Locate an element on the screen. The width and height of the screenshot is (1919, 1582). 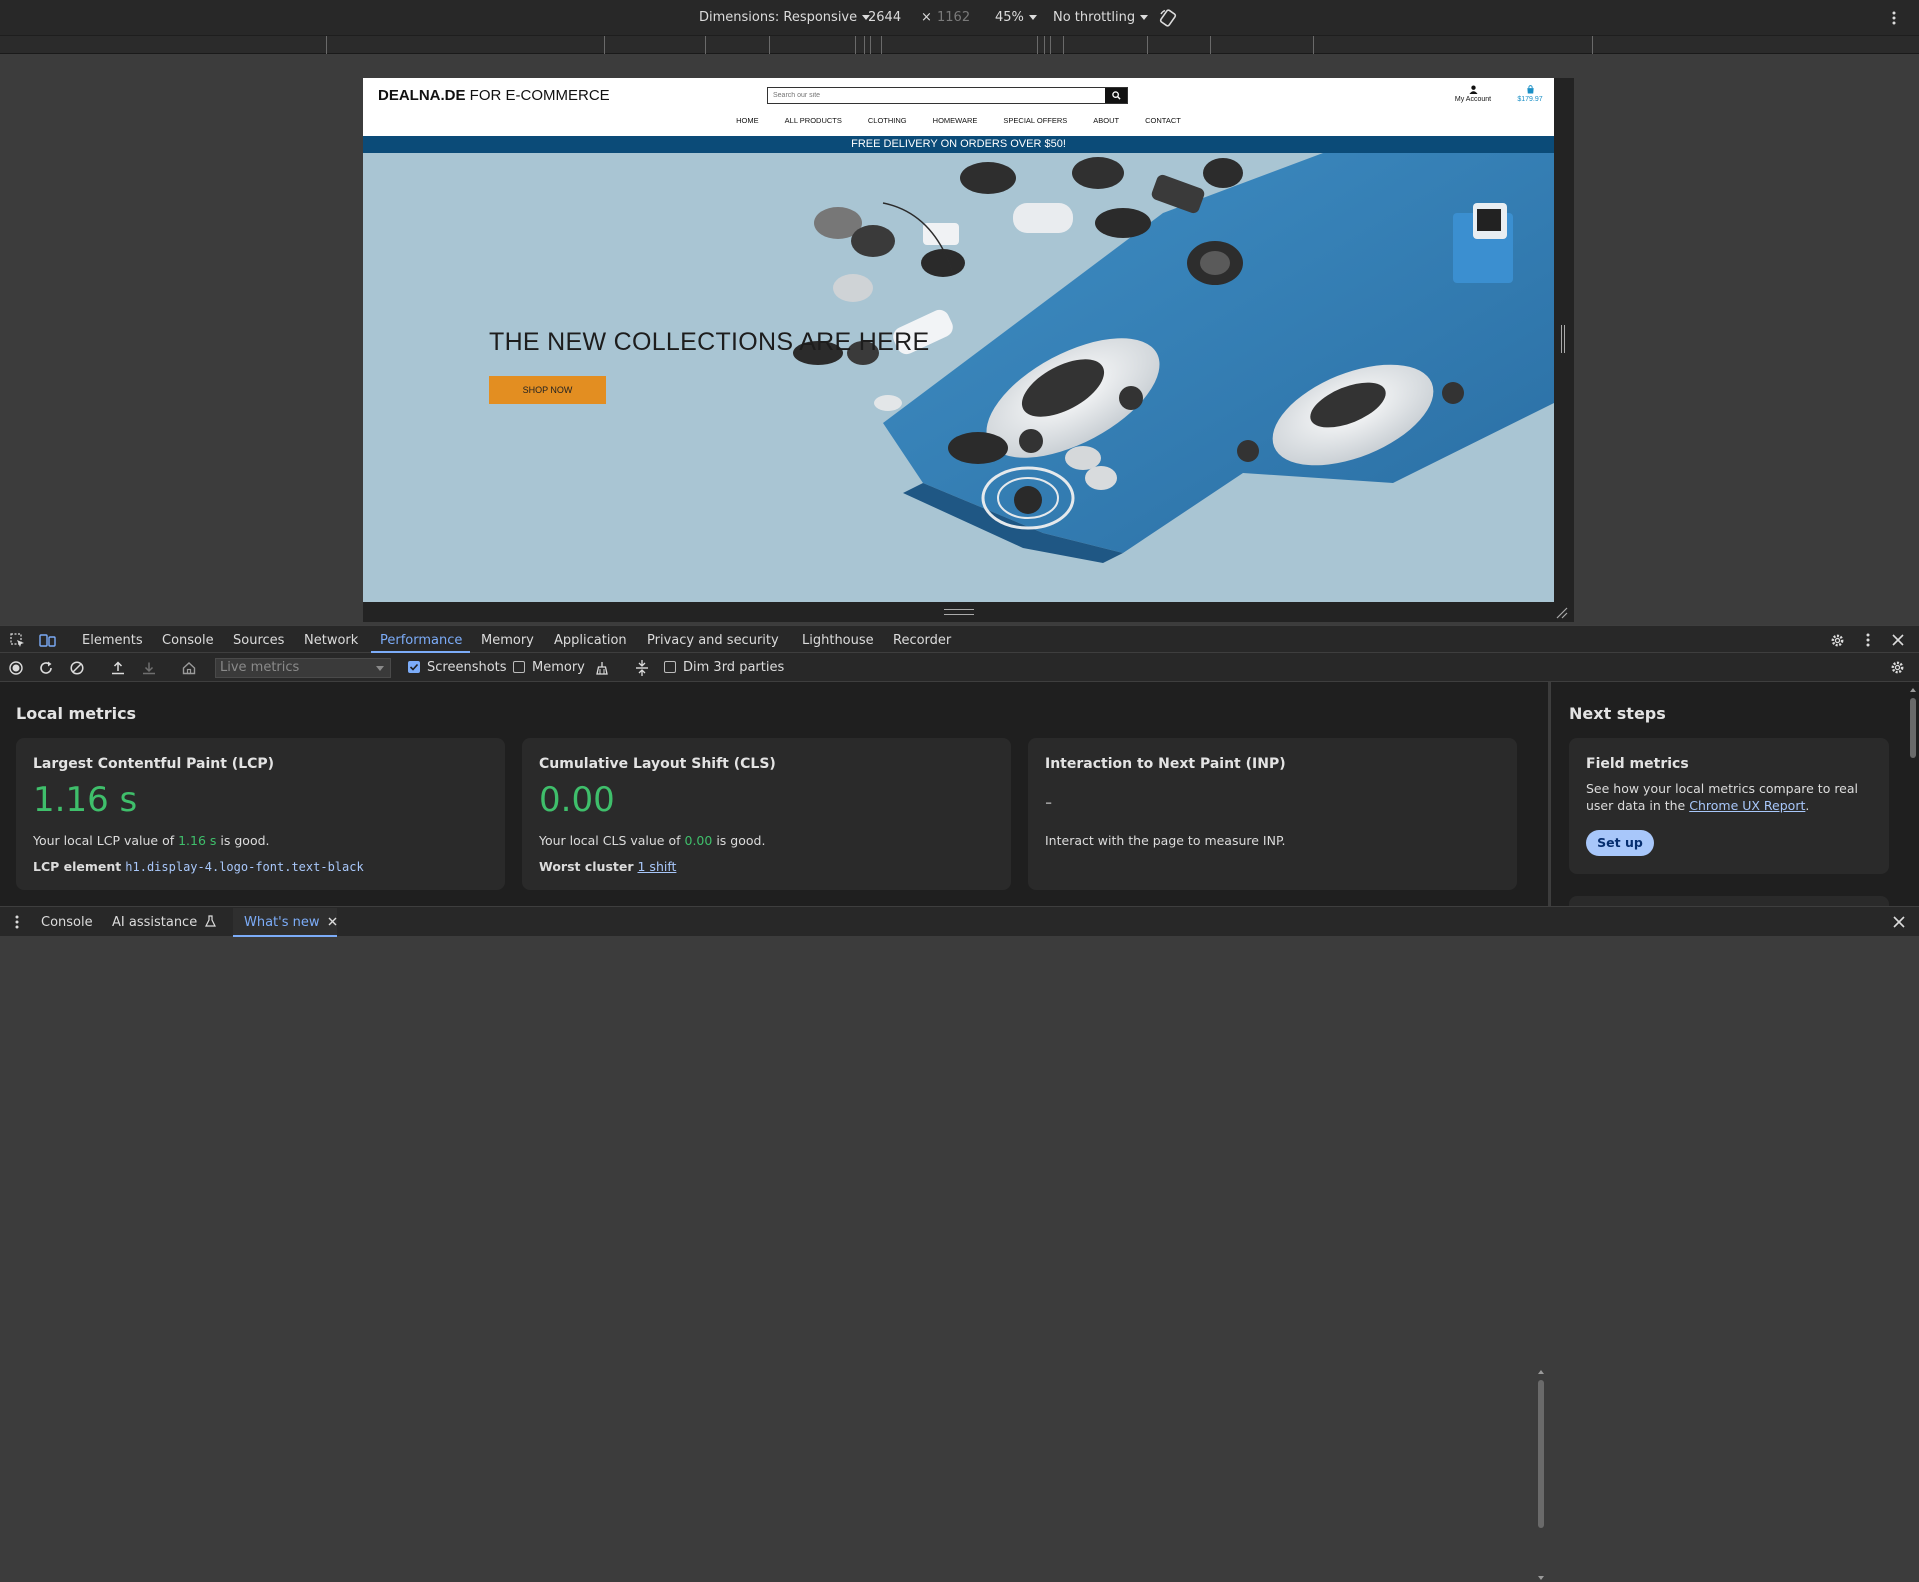
zoom-label: 45% is located at coordinates (1009, 17).